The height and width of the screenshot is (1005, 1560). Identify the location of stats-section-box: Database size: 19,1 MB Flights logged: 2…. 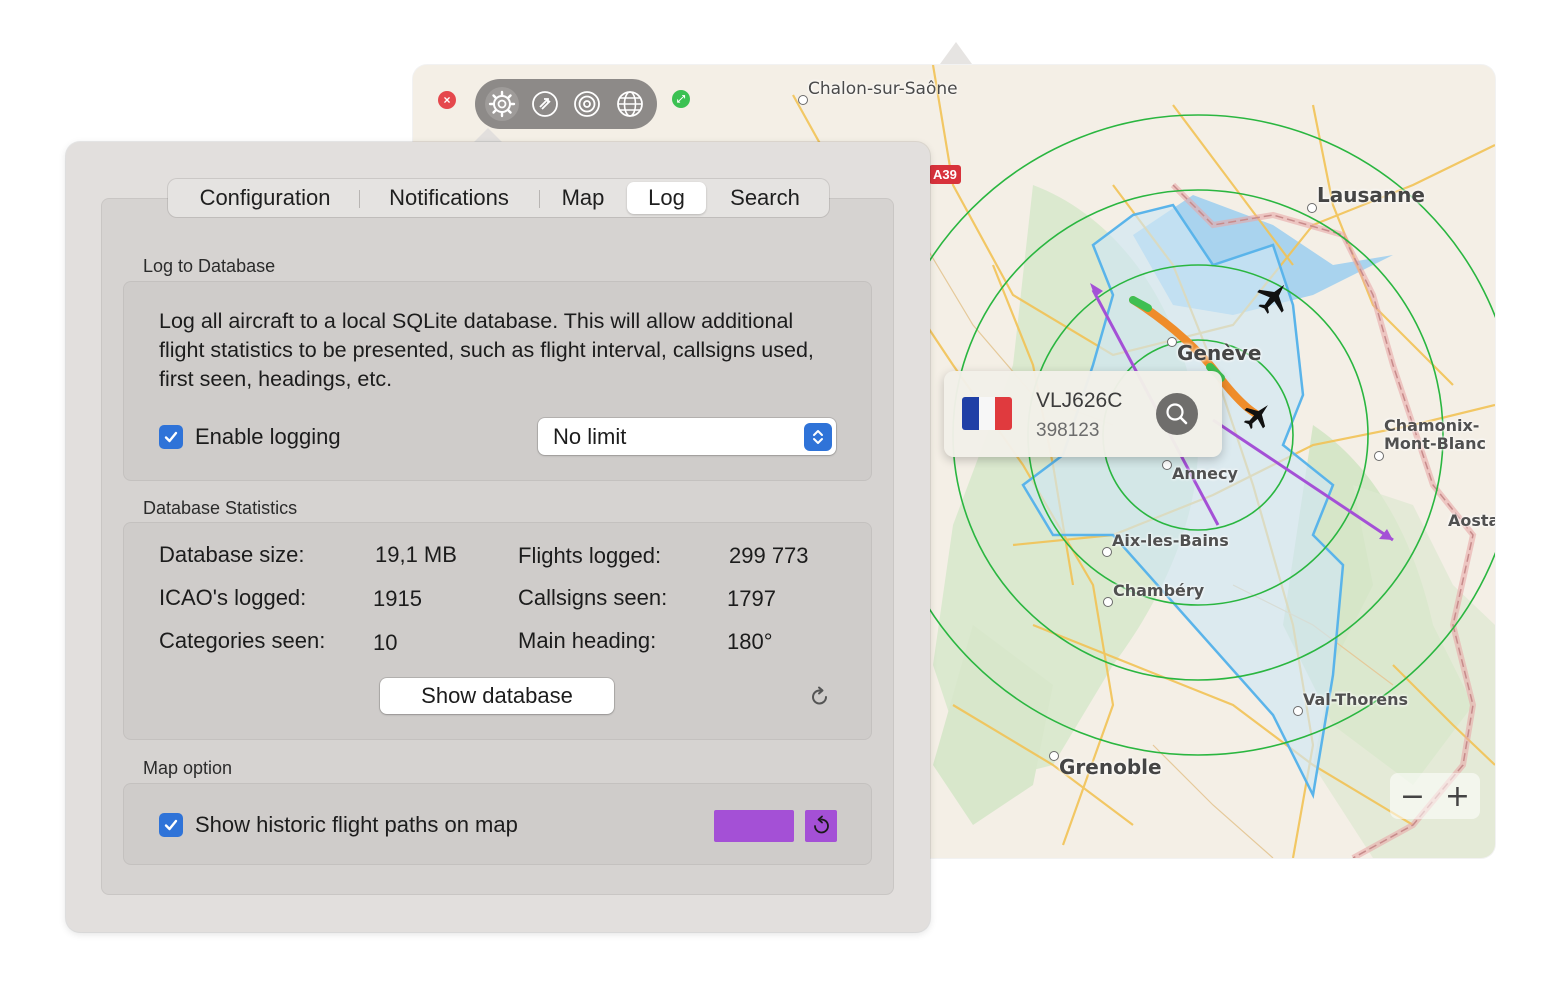
(497, 631).